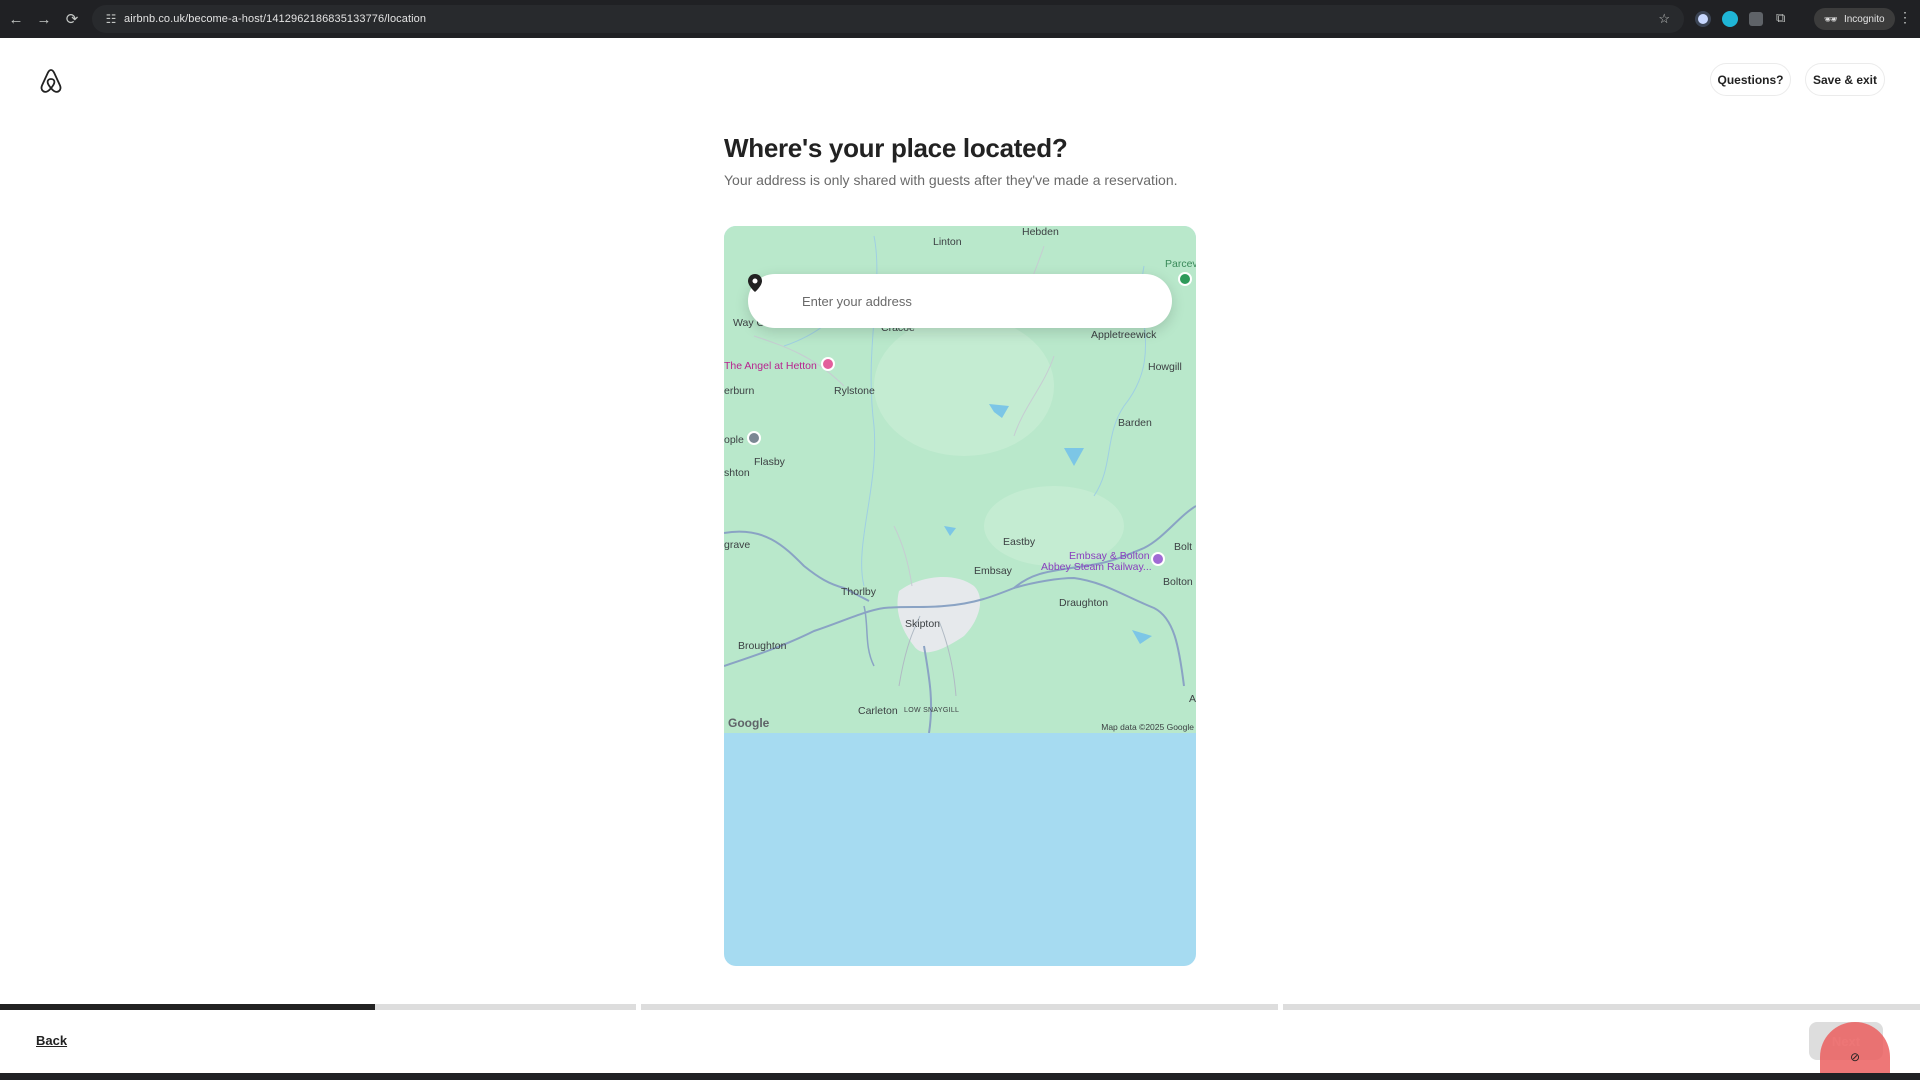 This screenshot has width=1920, height=1080. What do you see at coordinates (188, 1007) in the screenshot?
I see `progress-step-1-fill` at bounding box center [188, 1007].